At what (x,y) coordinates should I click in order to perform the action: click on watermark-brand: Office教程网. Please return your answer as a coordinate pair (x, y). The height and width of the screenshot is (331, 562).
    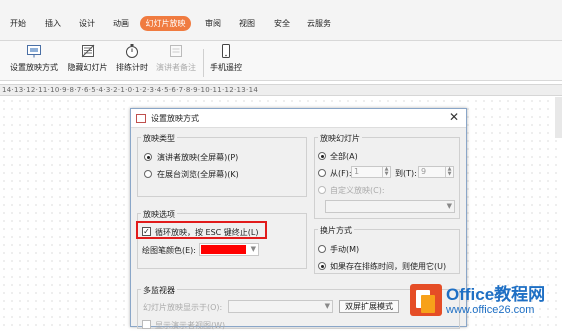
    Looking at the image, I should click on (496, 294).